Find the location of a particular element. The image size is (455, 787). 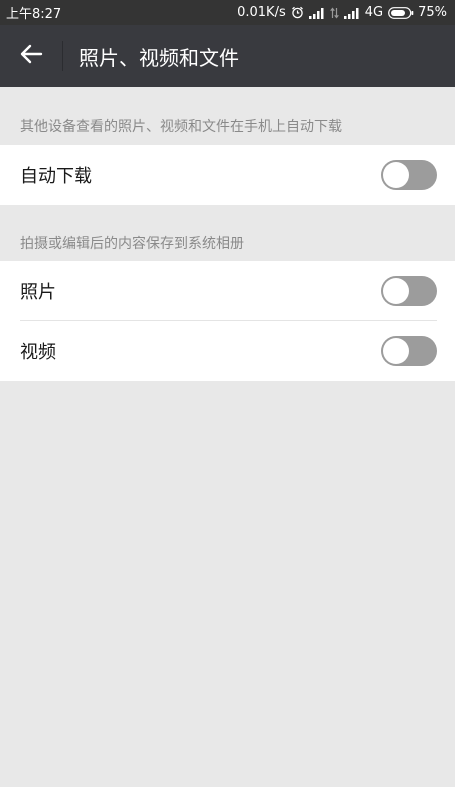

data-arrows-icon is located at coordinates (334, 13).